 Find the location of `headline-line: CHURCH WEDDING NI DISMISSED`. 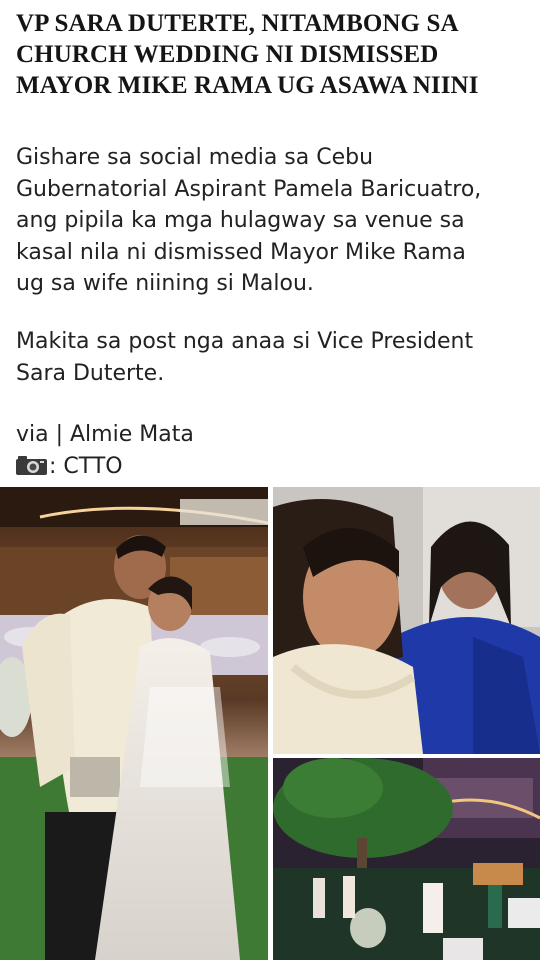

headline-line: CHURCH WEDDING NI DISMISSED is located at coordinates (227, 54).